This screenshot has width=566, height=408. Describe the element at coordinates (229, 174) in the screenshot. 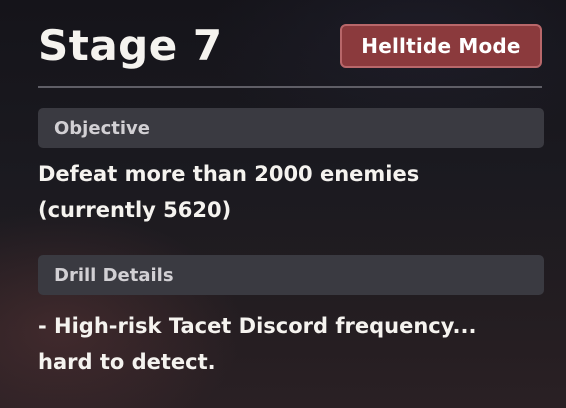

I see `objective-line: Defeat more than 2000 enemies` at that location.